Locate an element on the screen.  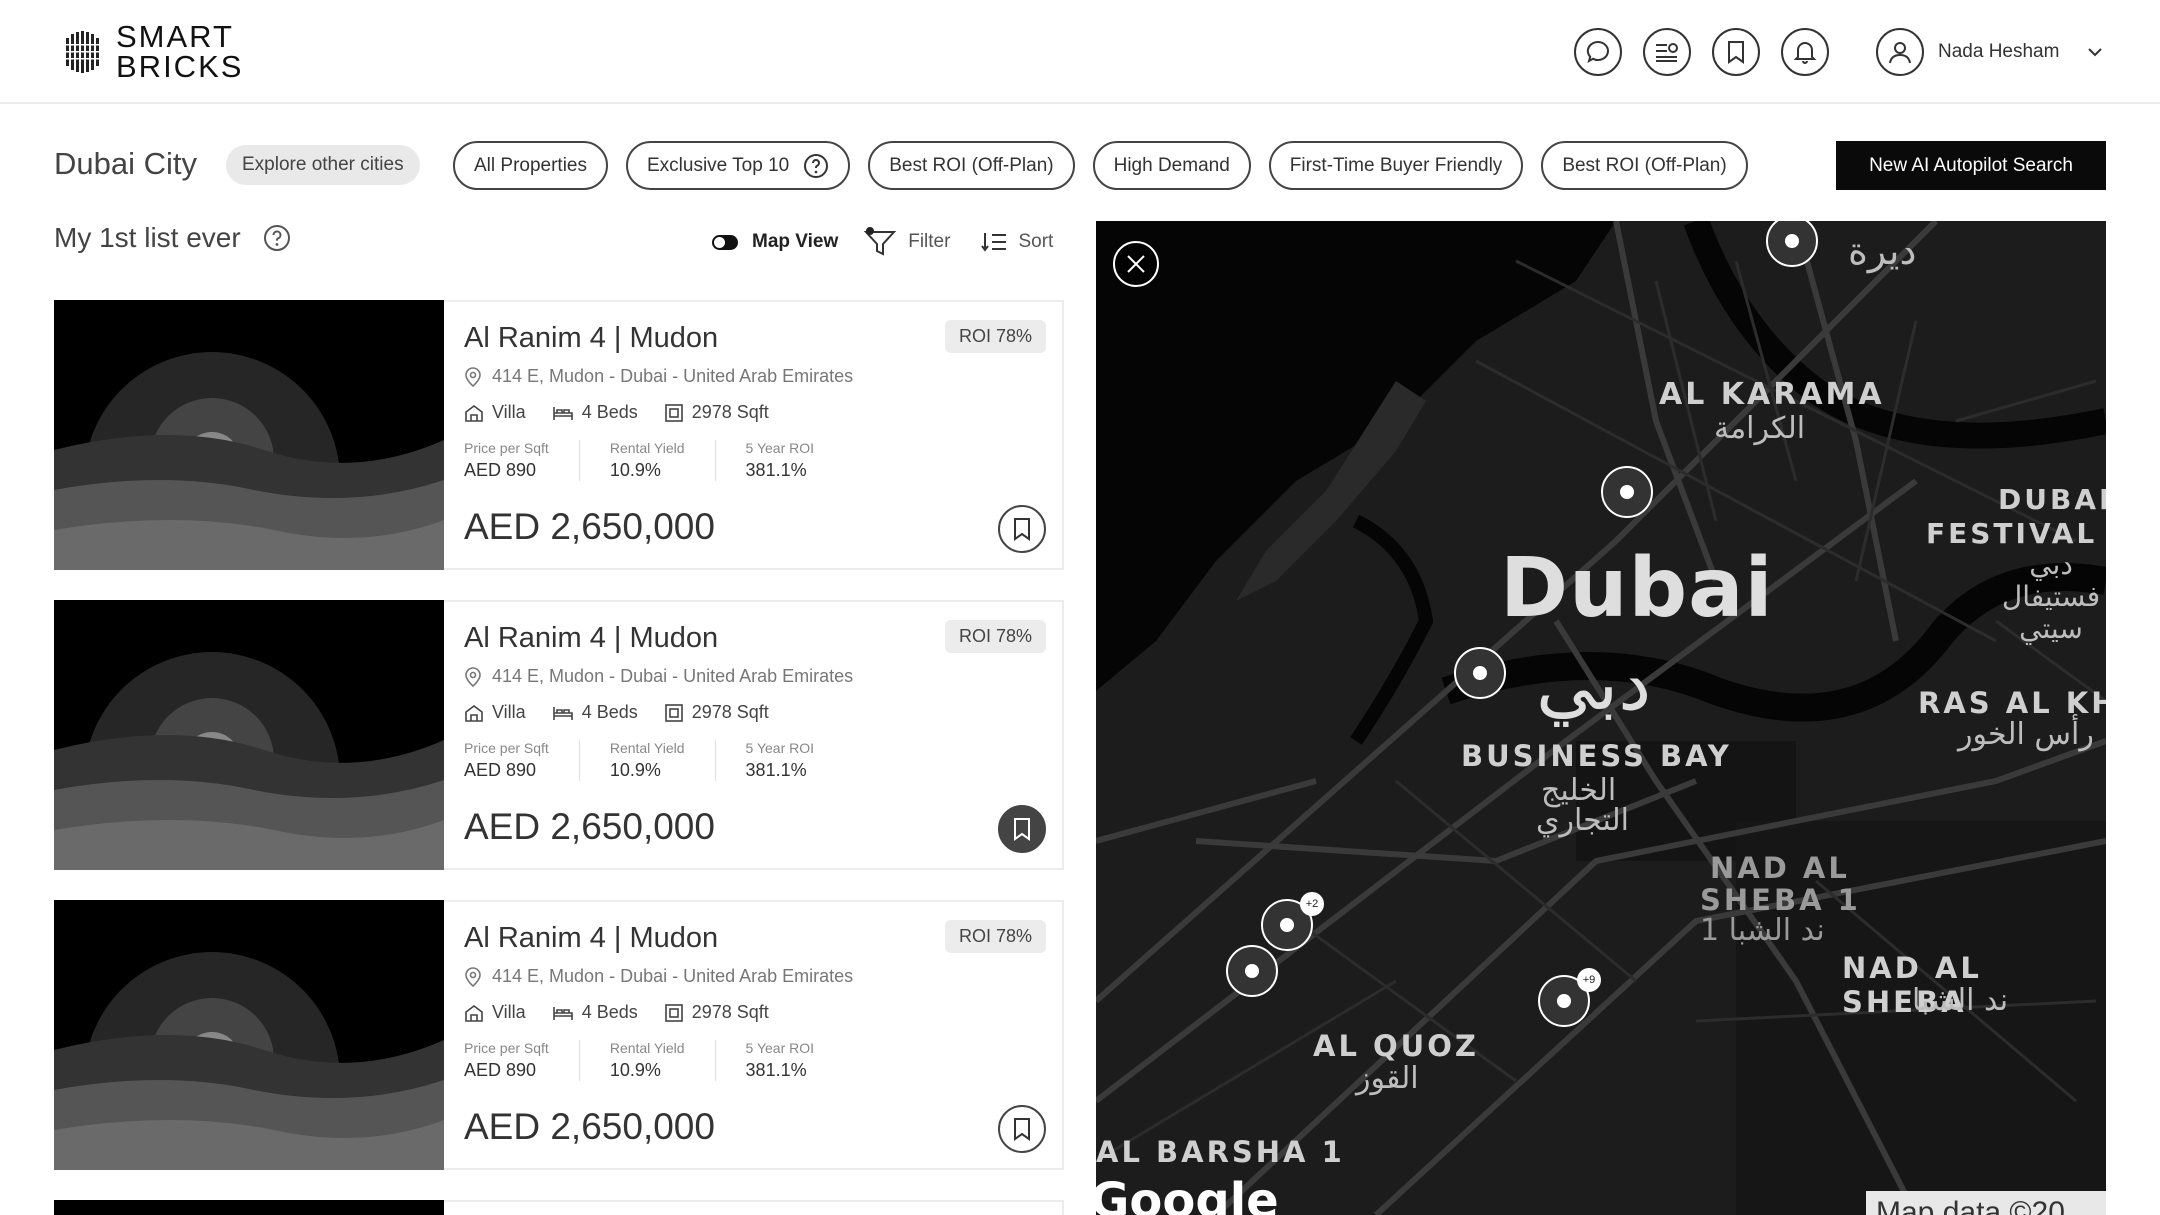
user-menu: Nada Hesham is located at coordinates (1989, 52).